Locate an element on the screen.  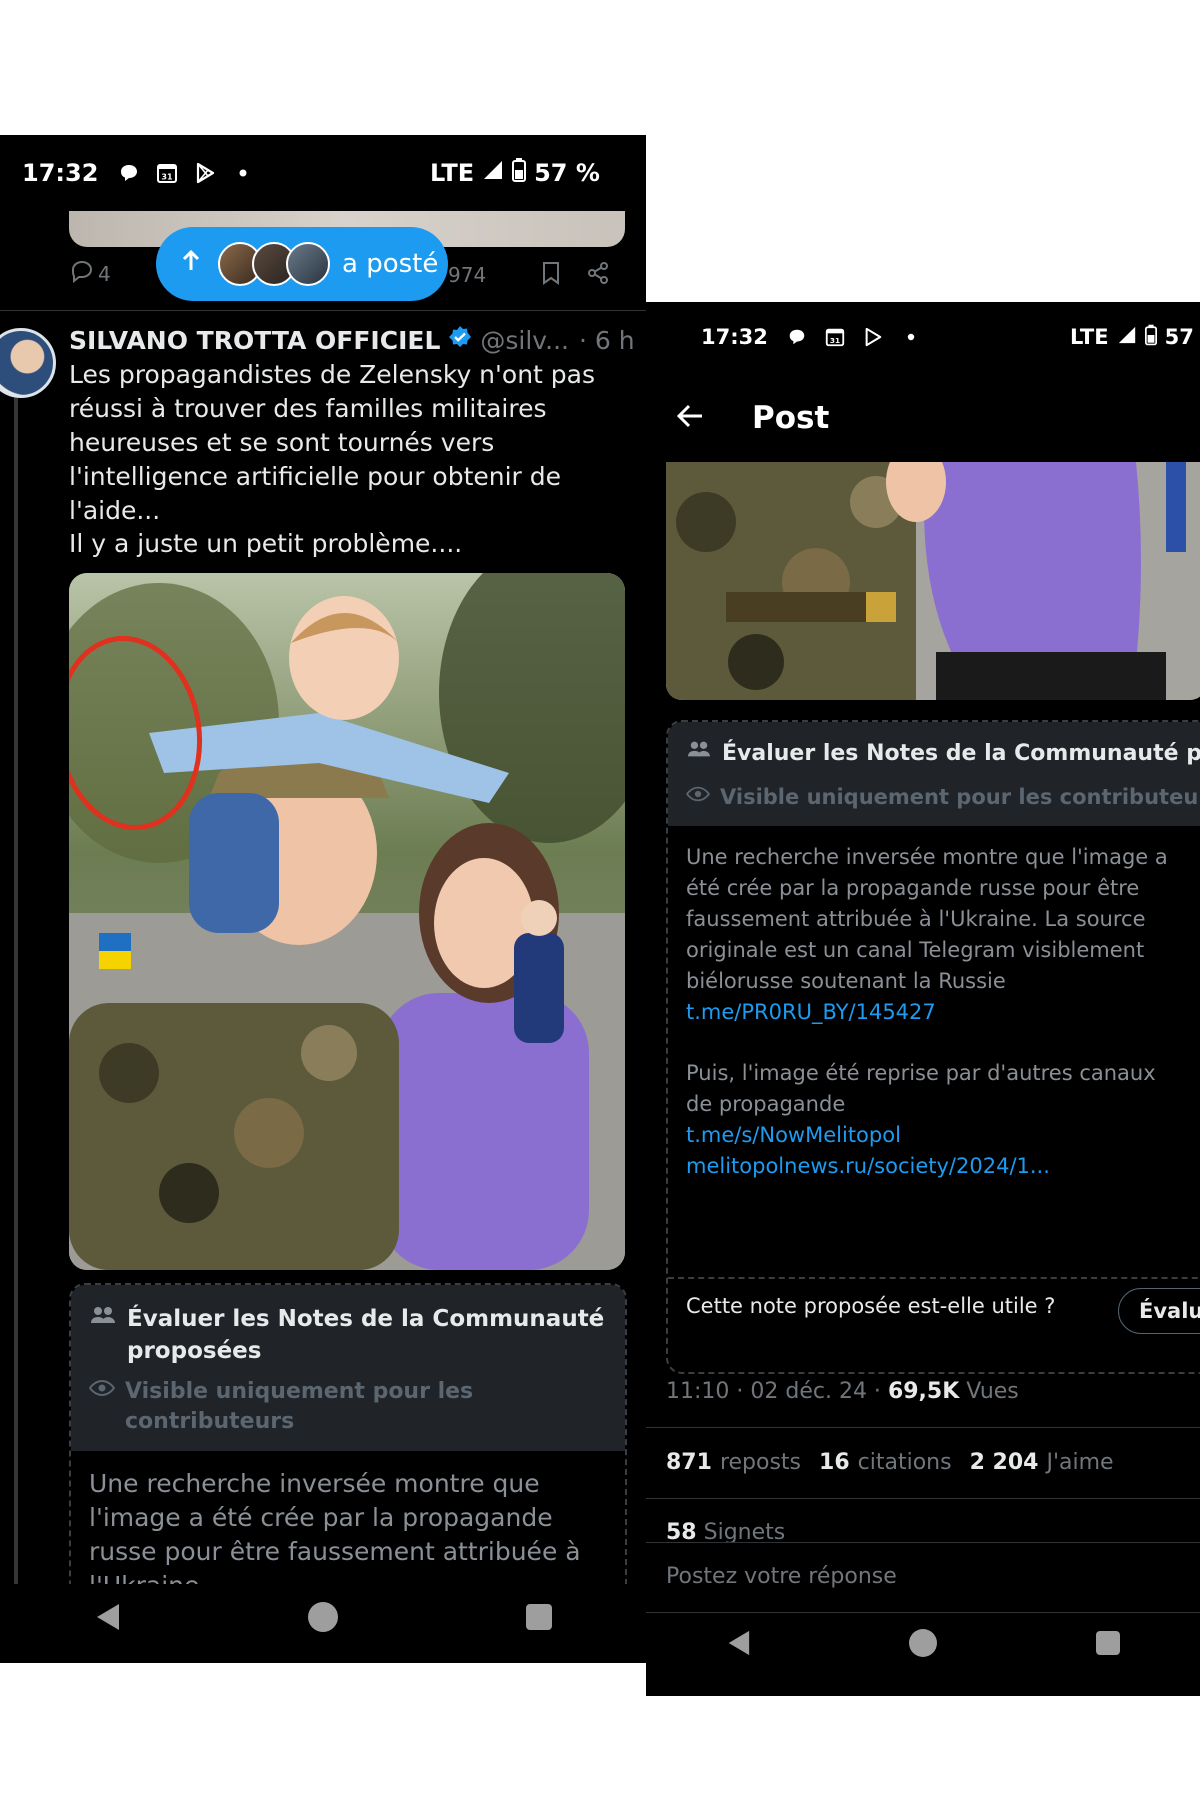
post-time: · 6 h is located at coordinates (607, 340).